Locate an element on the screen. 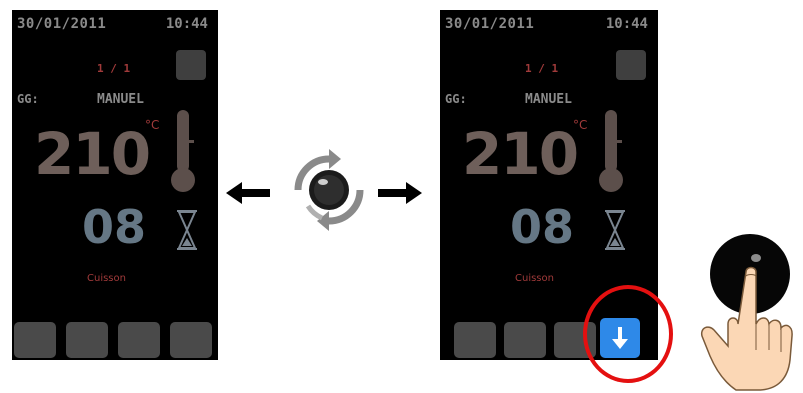 The width and height of the screenshot is (803, 393). highlight-circle is located at coordinates (628, 334).